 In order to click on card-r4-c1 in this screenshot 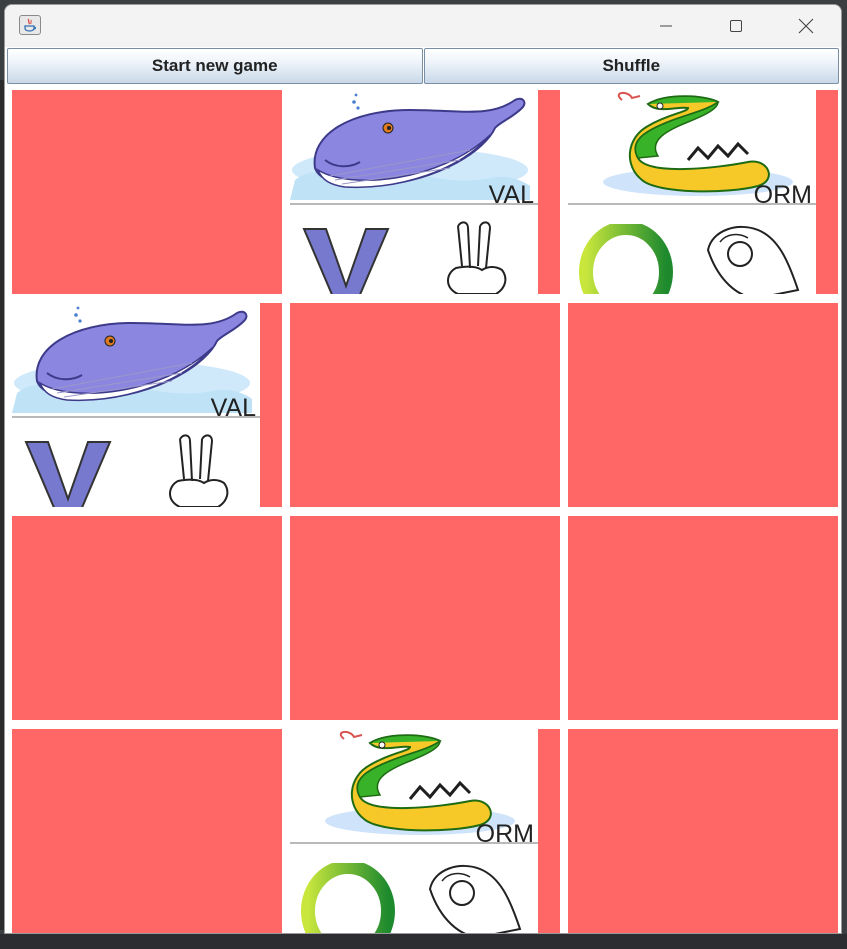, I will do `click(147, 831)`.